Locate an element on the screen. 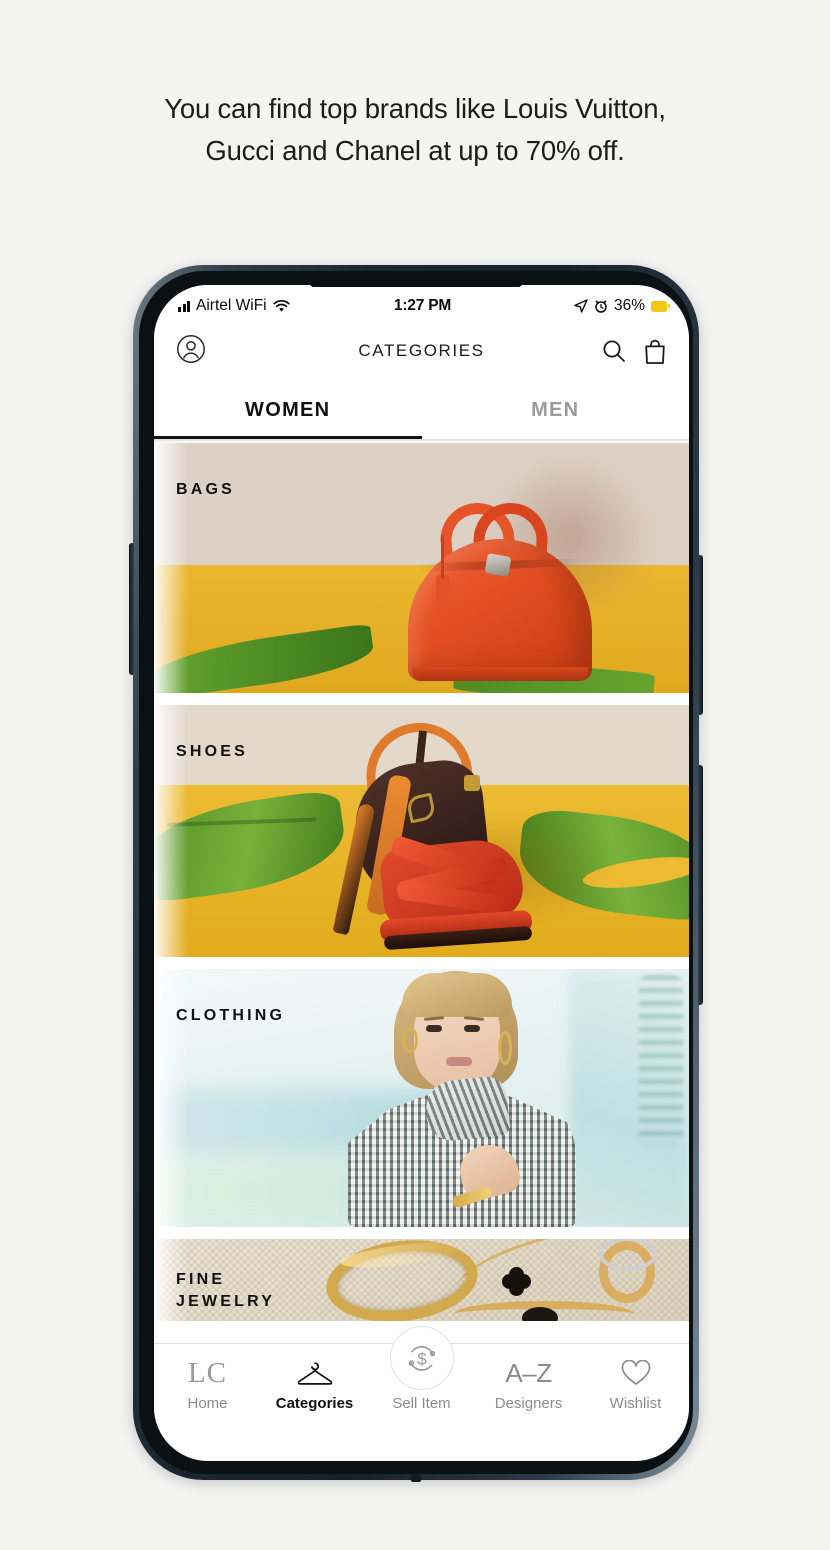  gender-tabs: WOMEN MEN is located at coordinates (421, 410).